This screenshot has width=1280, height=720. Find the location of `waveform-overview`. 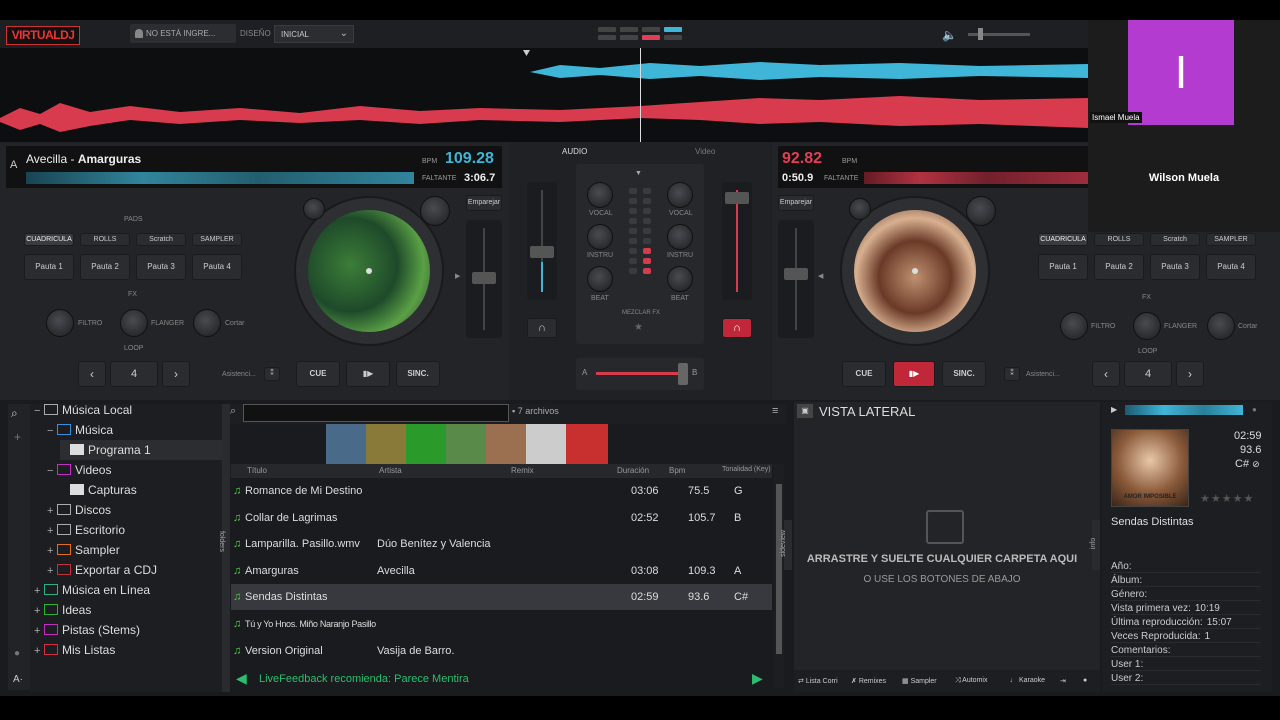

waveform-overview is located at coordinates (544, 95).